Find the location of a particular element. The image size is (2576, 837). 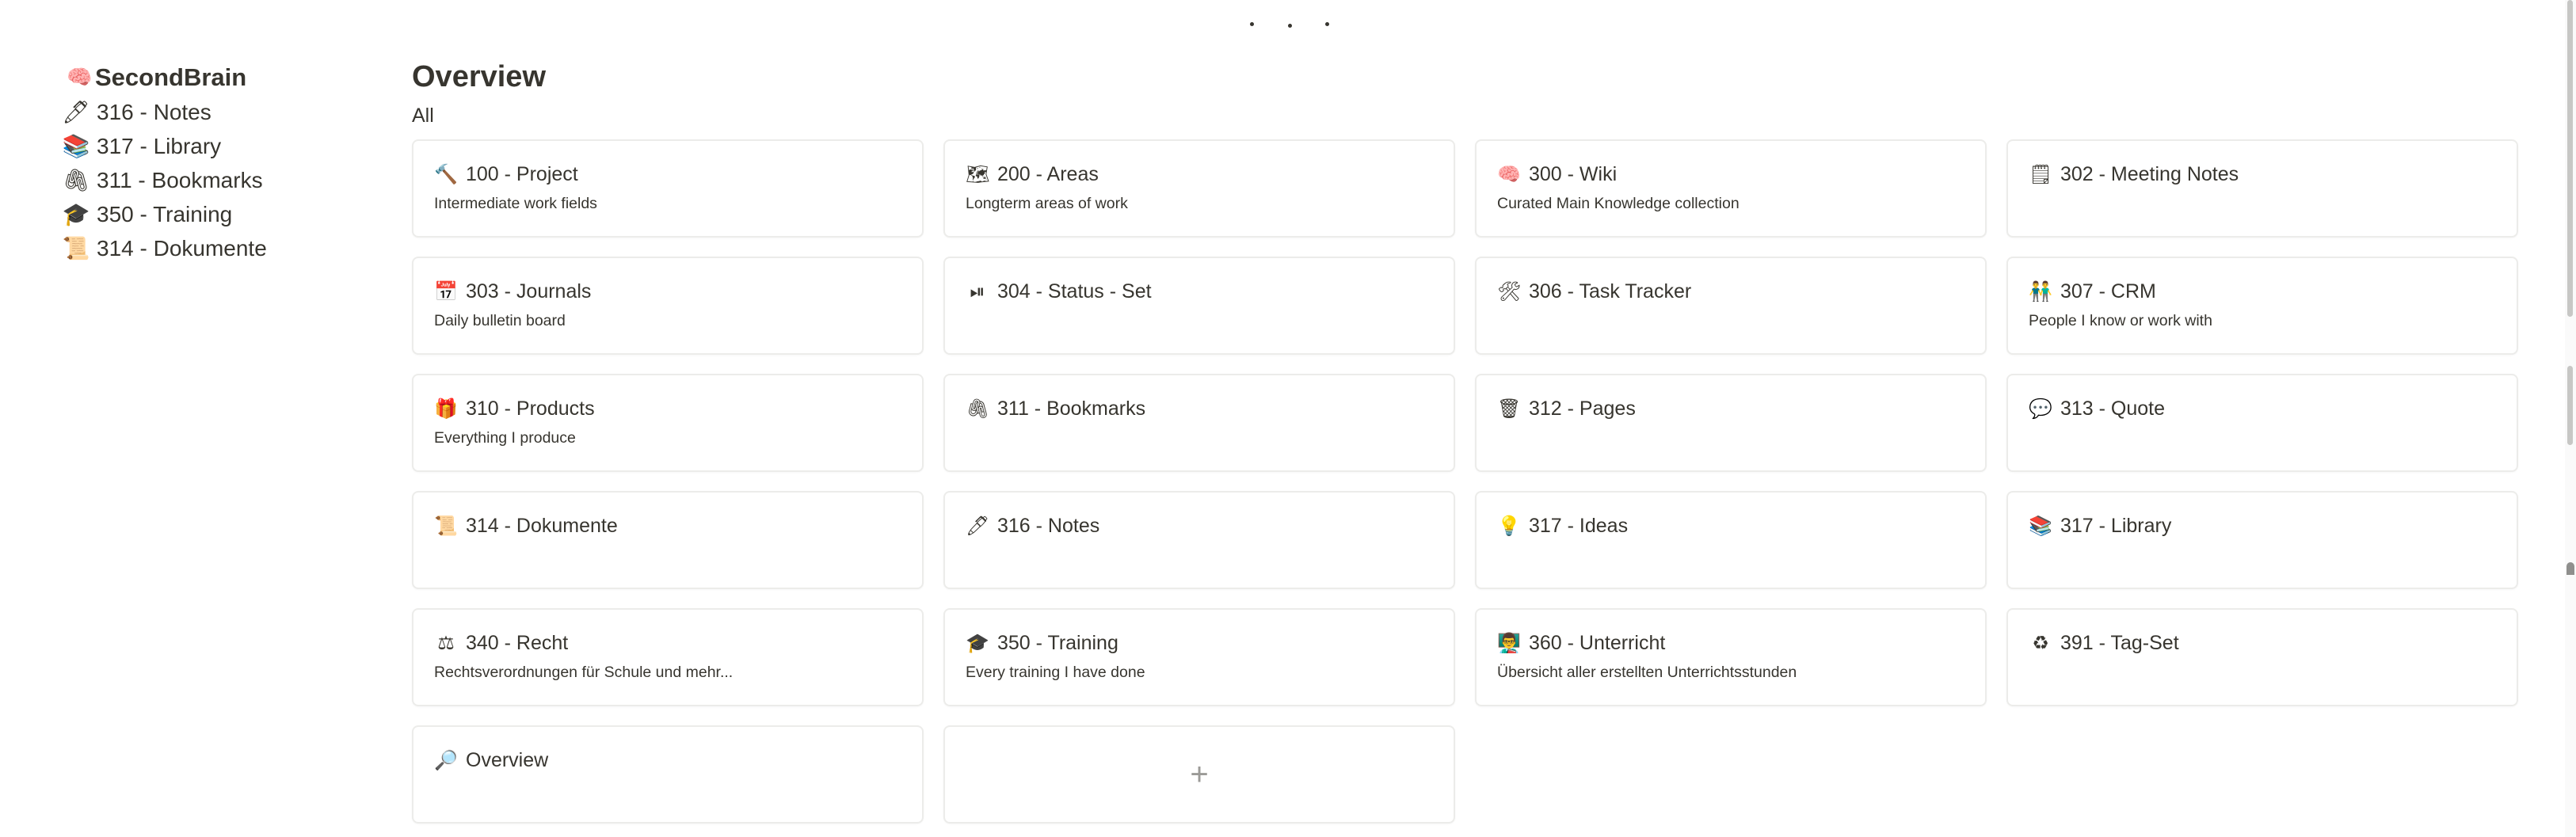

card-title-label: 360 - Unterricht is located at coordinates (1598, 642).